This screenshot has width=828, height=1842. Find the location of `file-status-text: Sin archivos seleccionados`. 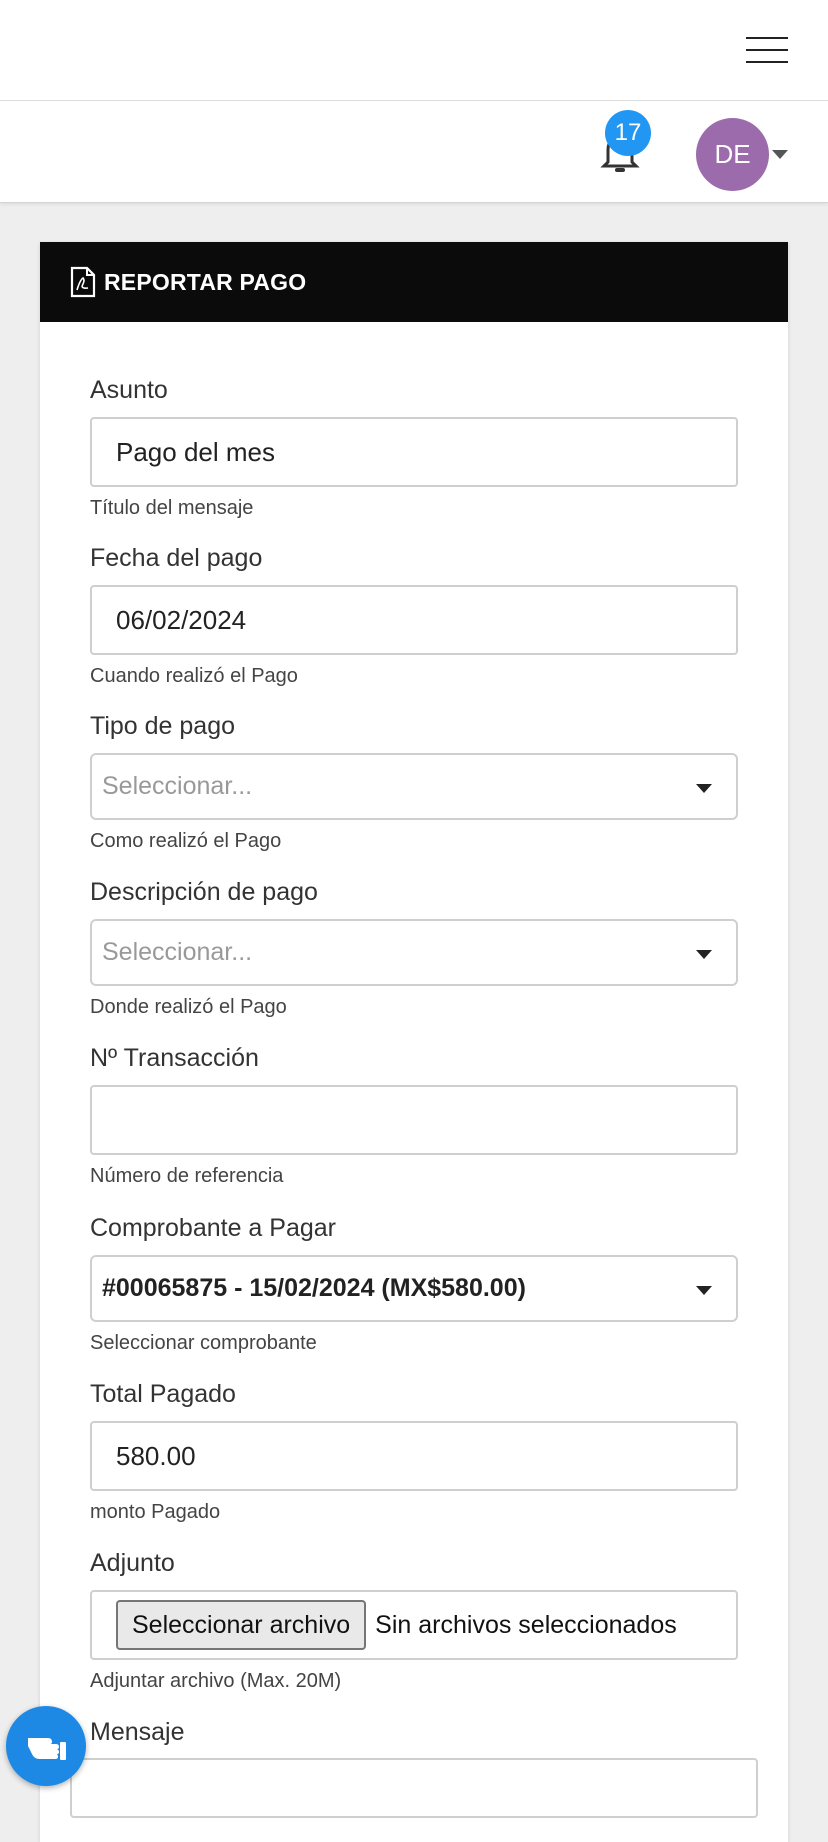

file-status-text: Sin archivos seleccionados is located at coordinates (526, 1624).